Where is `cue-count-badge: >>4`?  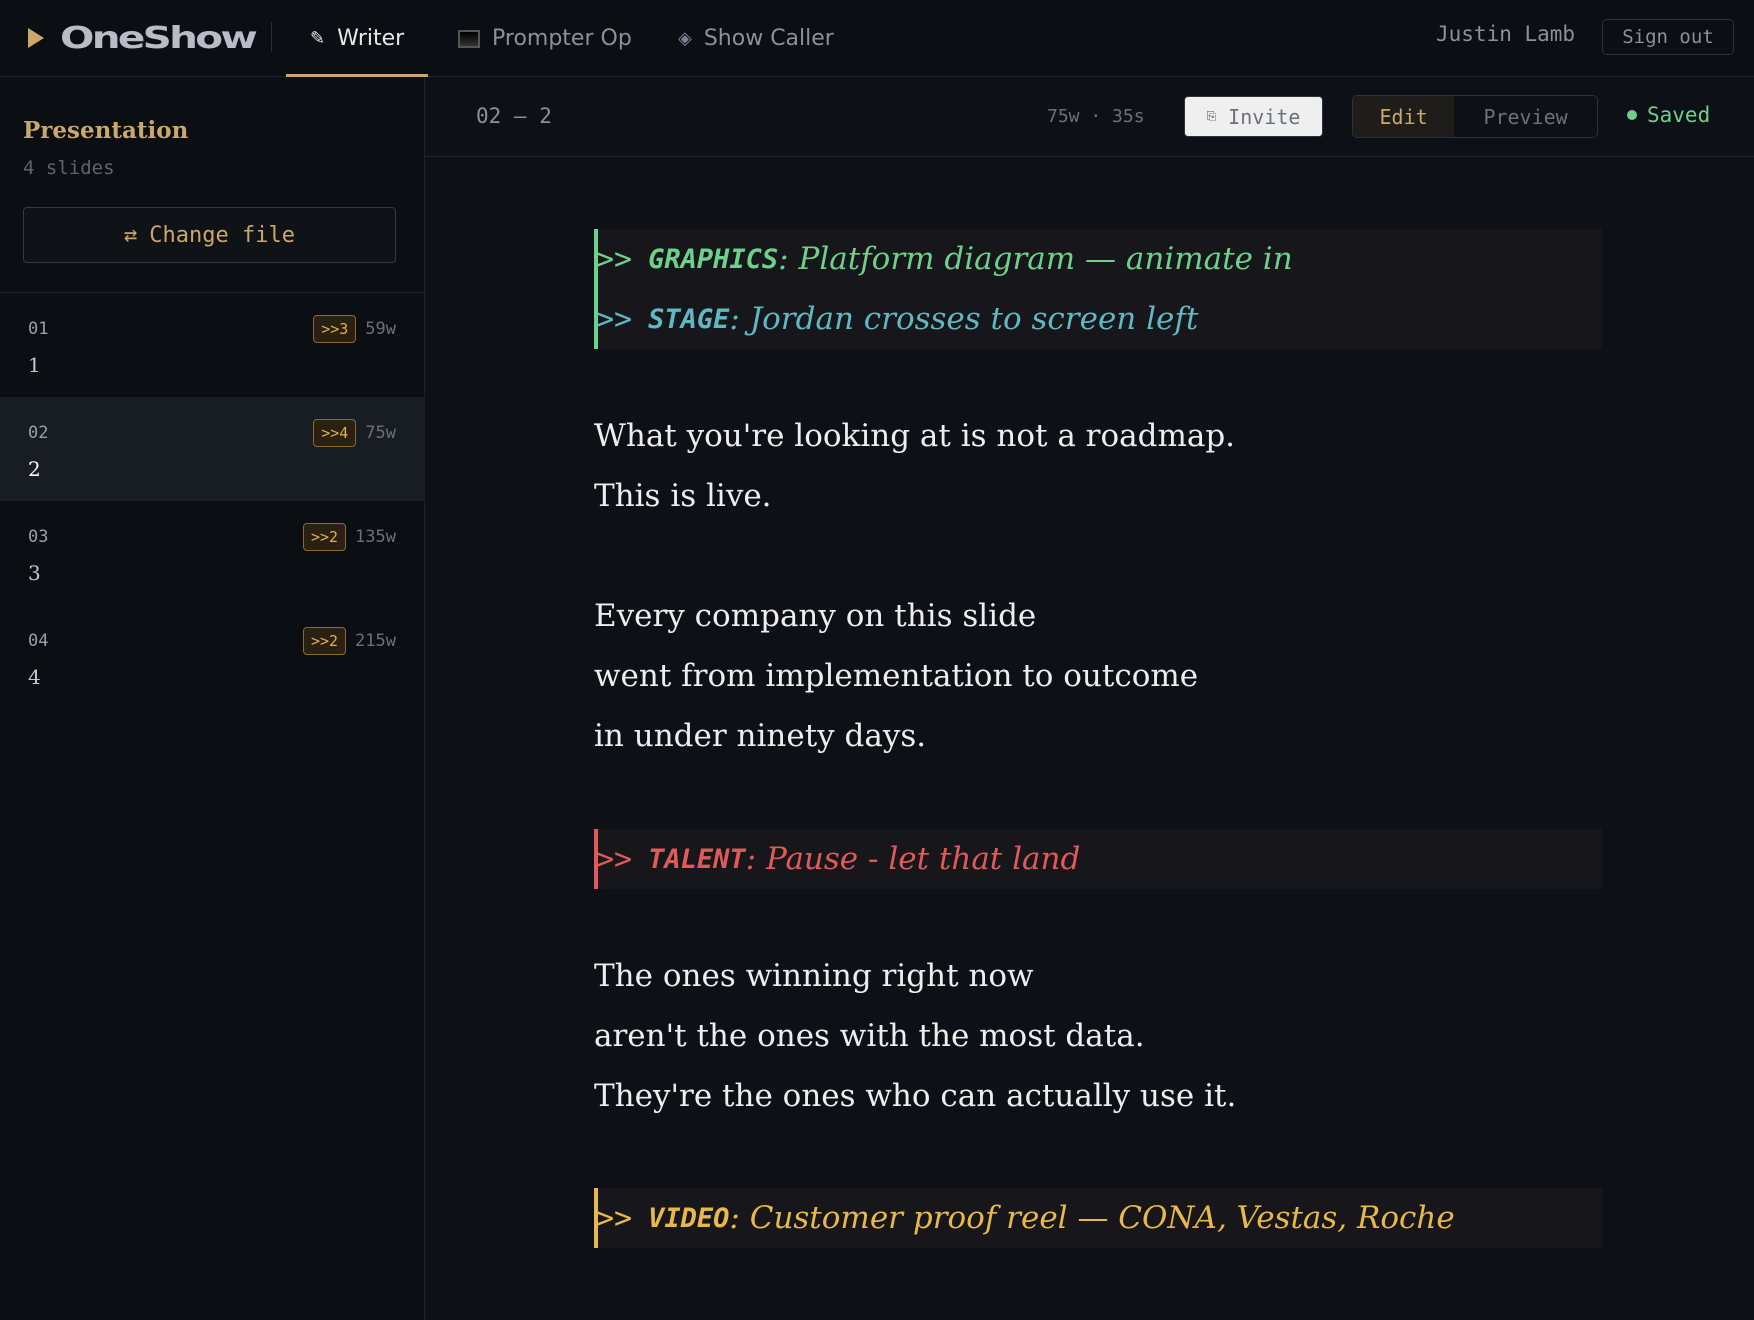 cue-count-badge: >>4 is located at coordinates (335, 433).